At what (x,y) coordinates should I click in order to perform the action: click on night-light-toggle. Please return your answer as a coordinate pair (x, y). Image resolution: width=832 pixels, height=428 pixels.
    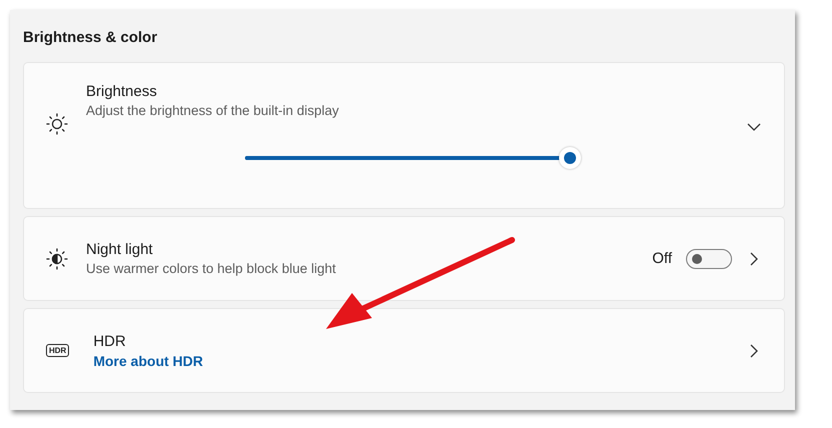
    Looking at the image, I should click on (709, 258).